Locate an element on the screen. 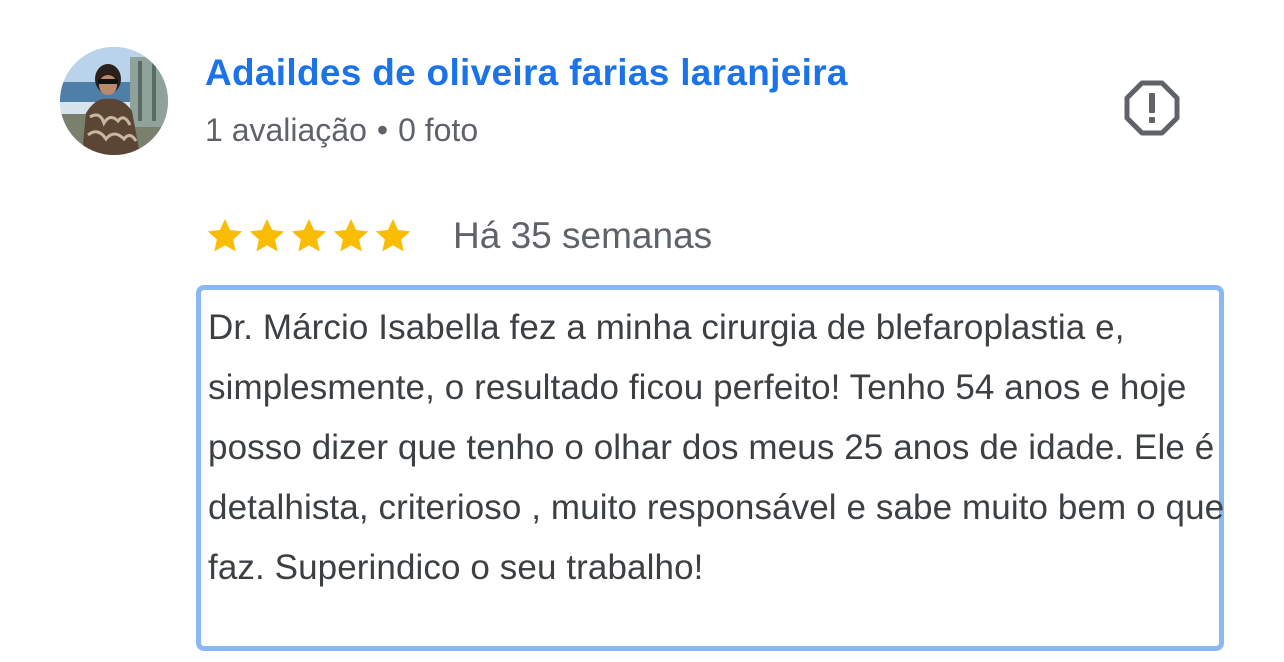 The width and height of the screenshot is (1284, 662). review-time: Há 35 semanas is located at coordinates (583, 235).